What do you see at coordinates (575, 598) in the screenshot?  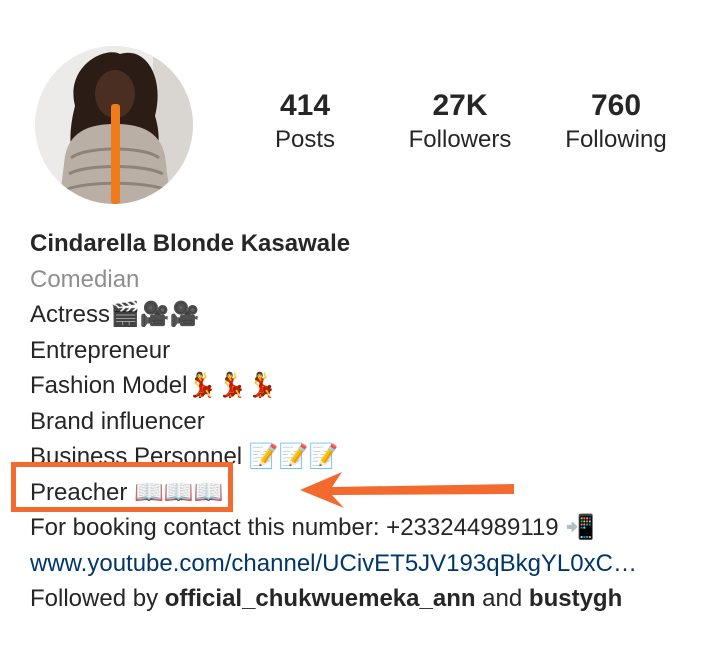 I see `followed-by-user-2: bustygh` at bounding box center [575, 598].